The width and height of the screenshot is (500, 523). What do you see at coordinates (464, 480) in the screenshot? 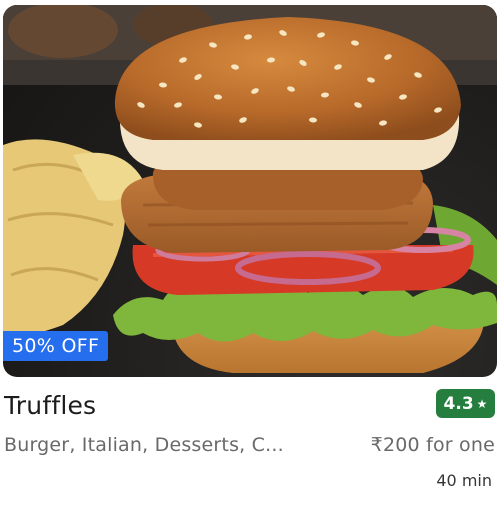
I see `delivery-time: 40 min` at bounding box center [464, 480].